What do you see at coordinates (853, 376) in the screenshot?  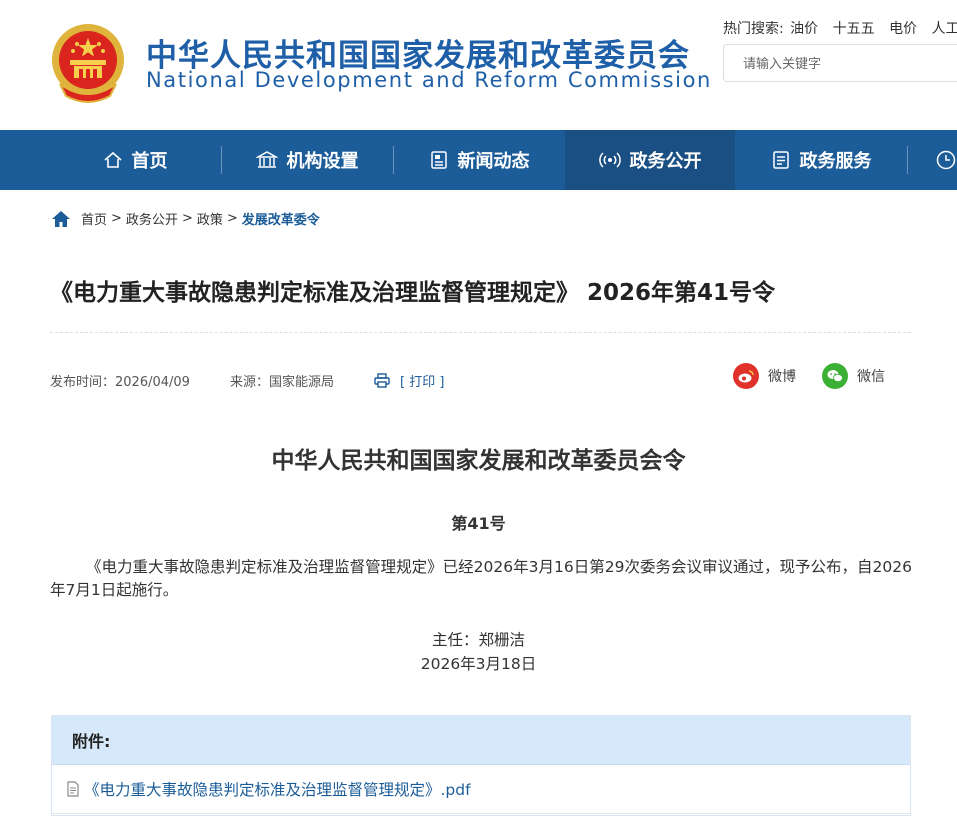 I see `share-wechat-button: 微信` at bounding box center [853, 376].